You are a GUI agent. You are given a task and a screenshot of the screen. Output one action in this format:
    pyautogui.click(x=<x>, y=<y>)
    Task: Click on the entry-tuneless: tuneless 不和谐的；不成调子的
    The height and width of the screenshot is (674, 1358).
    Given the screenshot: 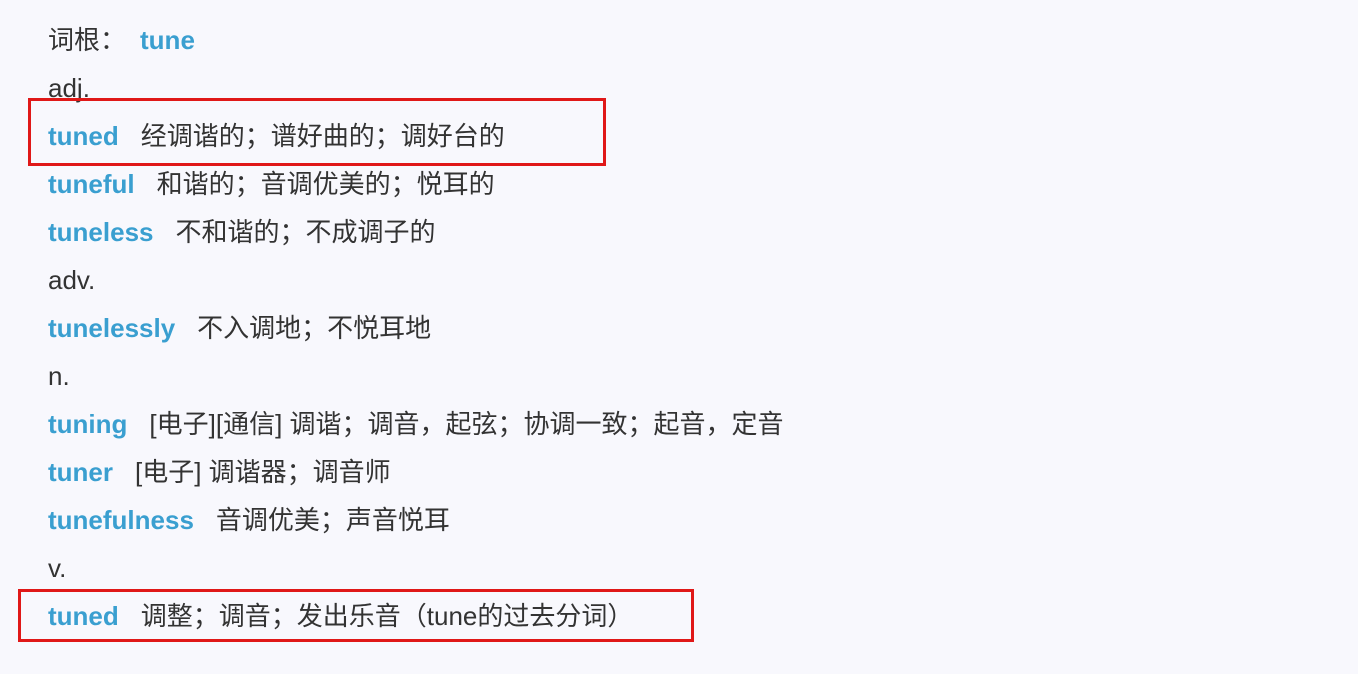 What is the action you would take?
    pyautogui.click(x=242, y=232)
    